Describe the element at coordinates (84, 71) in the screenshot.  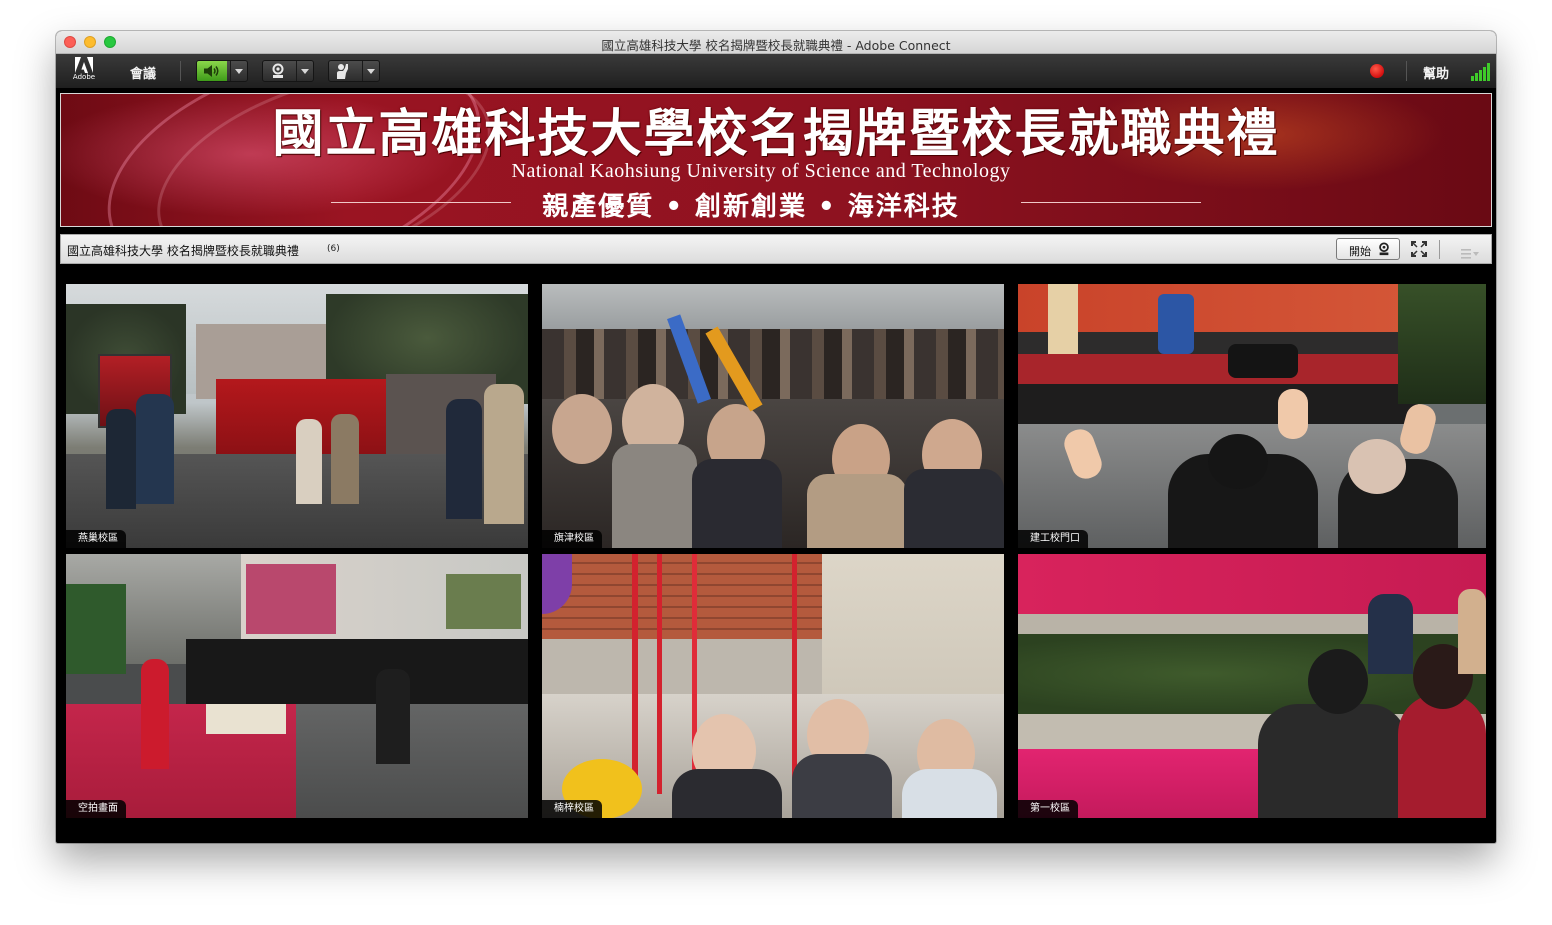
I see `adobe-logo-icon: Adobe` at that location.